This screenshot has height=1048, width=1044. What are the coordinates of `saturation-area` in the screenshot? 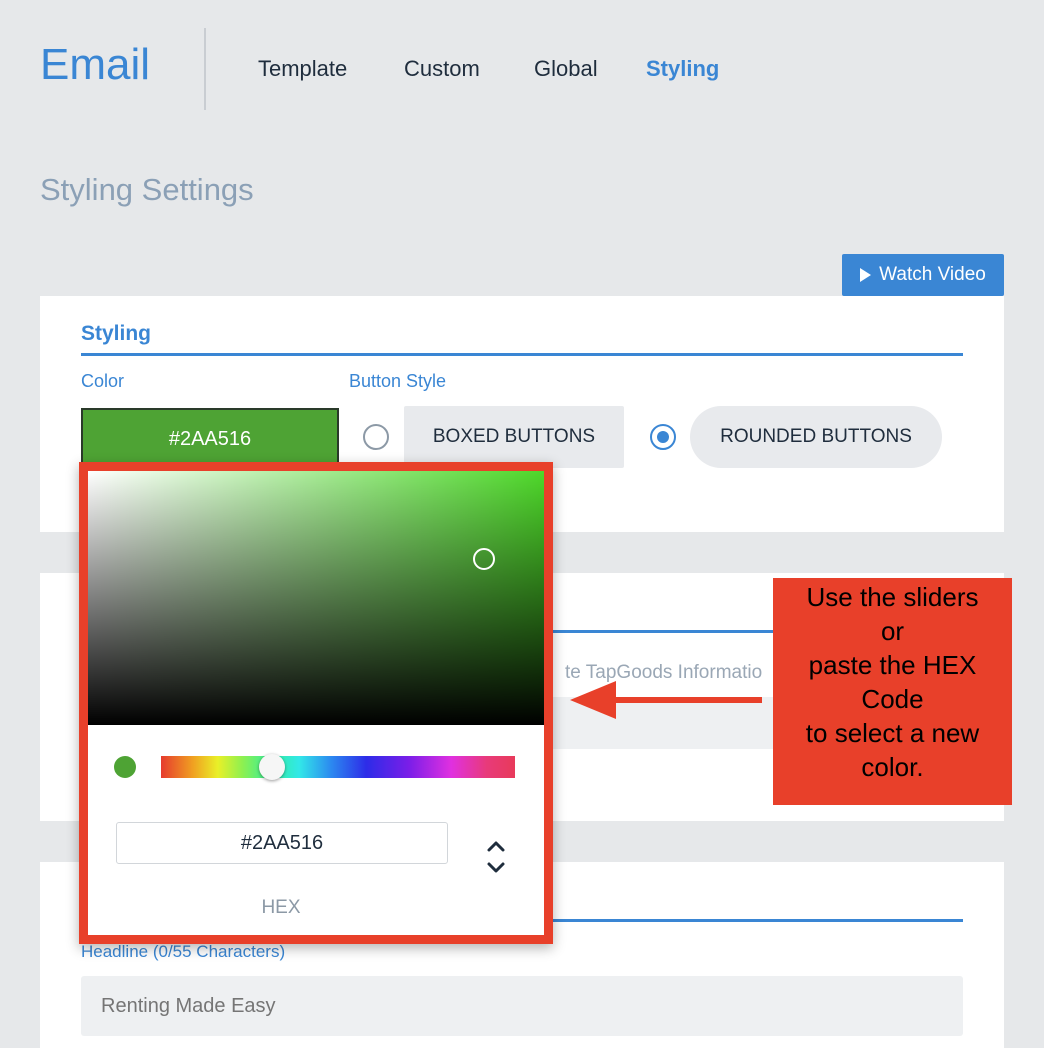 It's located at (316, 598).